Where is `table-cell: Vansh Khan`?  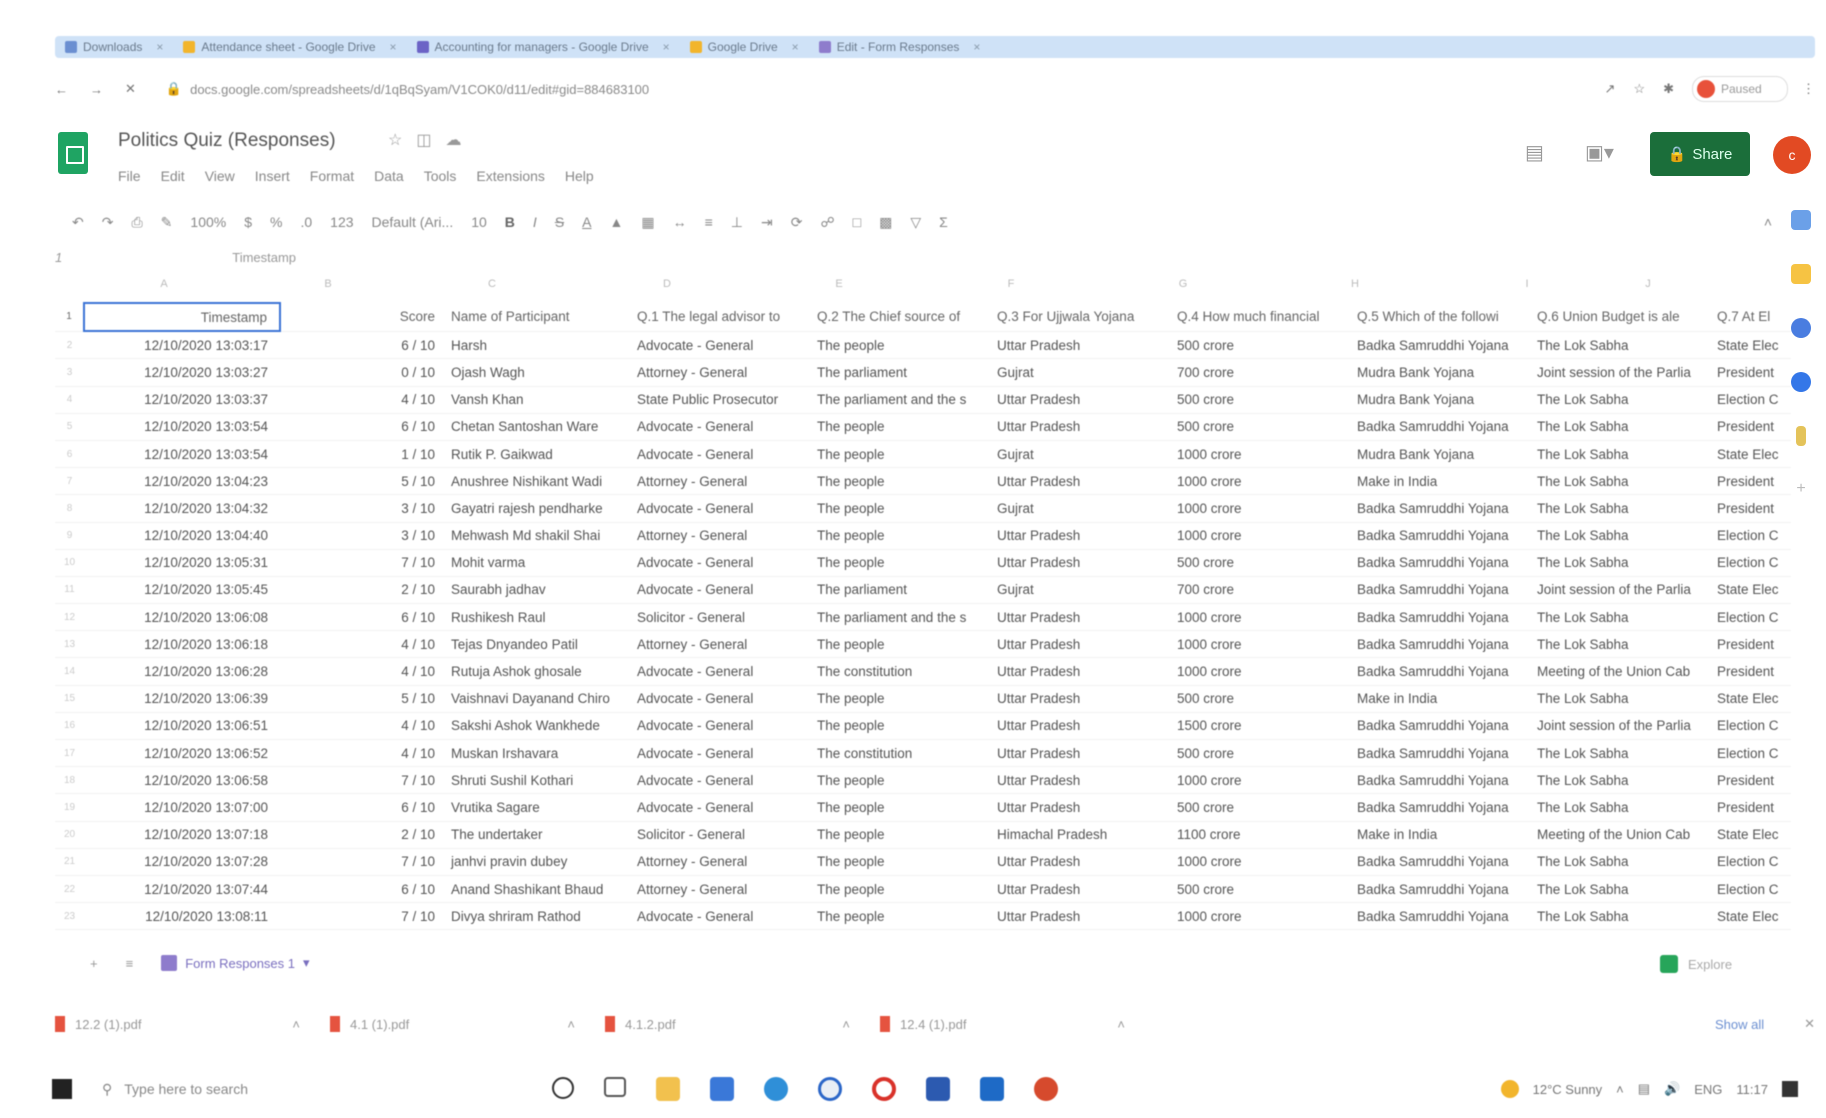
table-cell: Vansh Khan is located at coordinates (540, 400).